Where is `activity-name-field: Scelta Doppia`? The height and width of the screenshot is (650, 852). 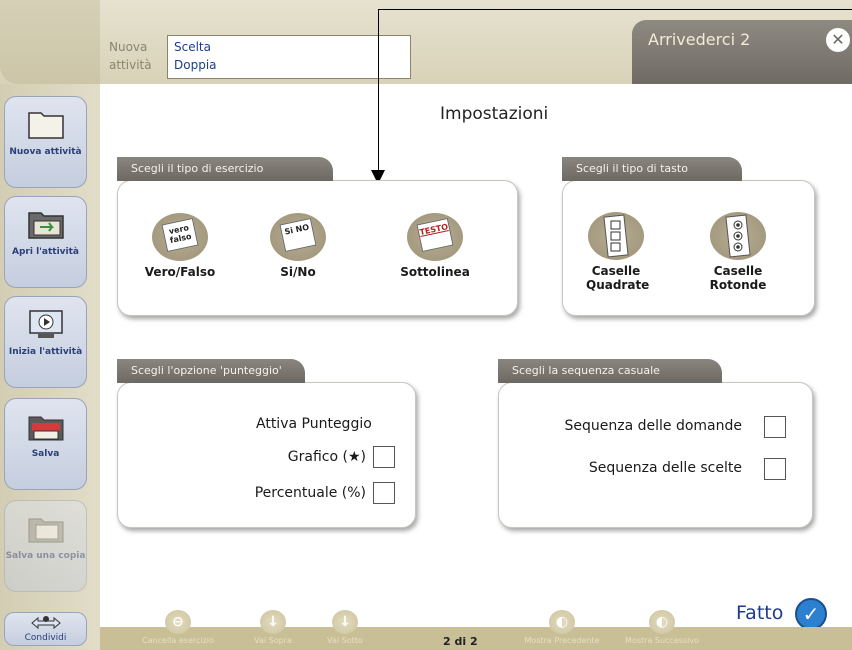
activity-name-field: Scelta Doppia is located at coordinates (289, 57).